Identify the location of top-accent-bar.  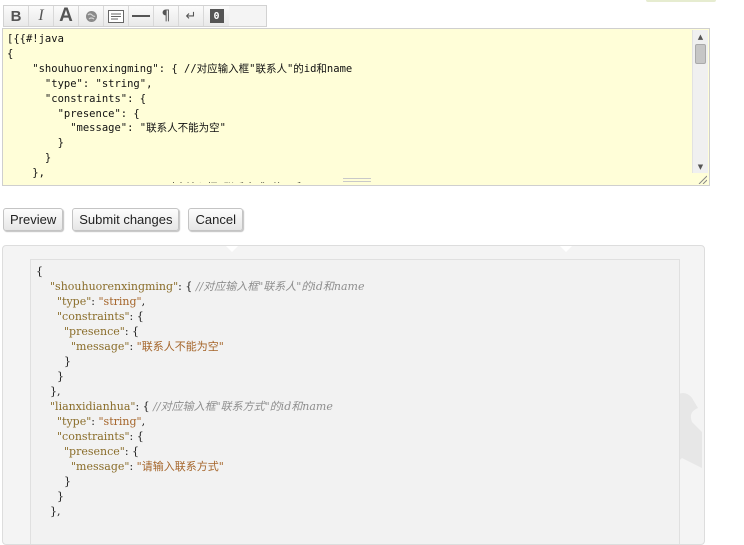
(681, 1).